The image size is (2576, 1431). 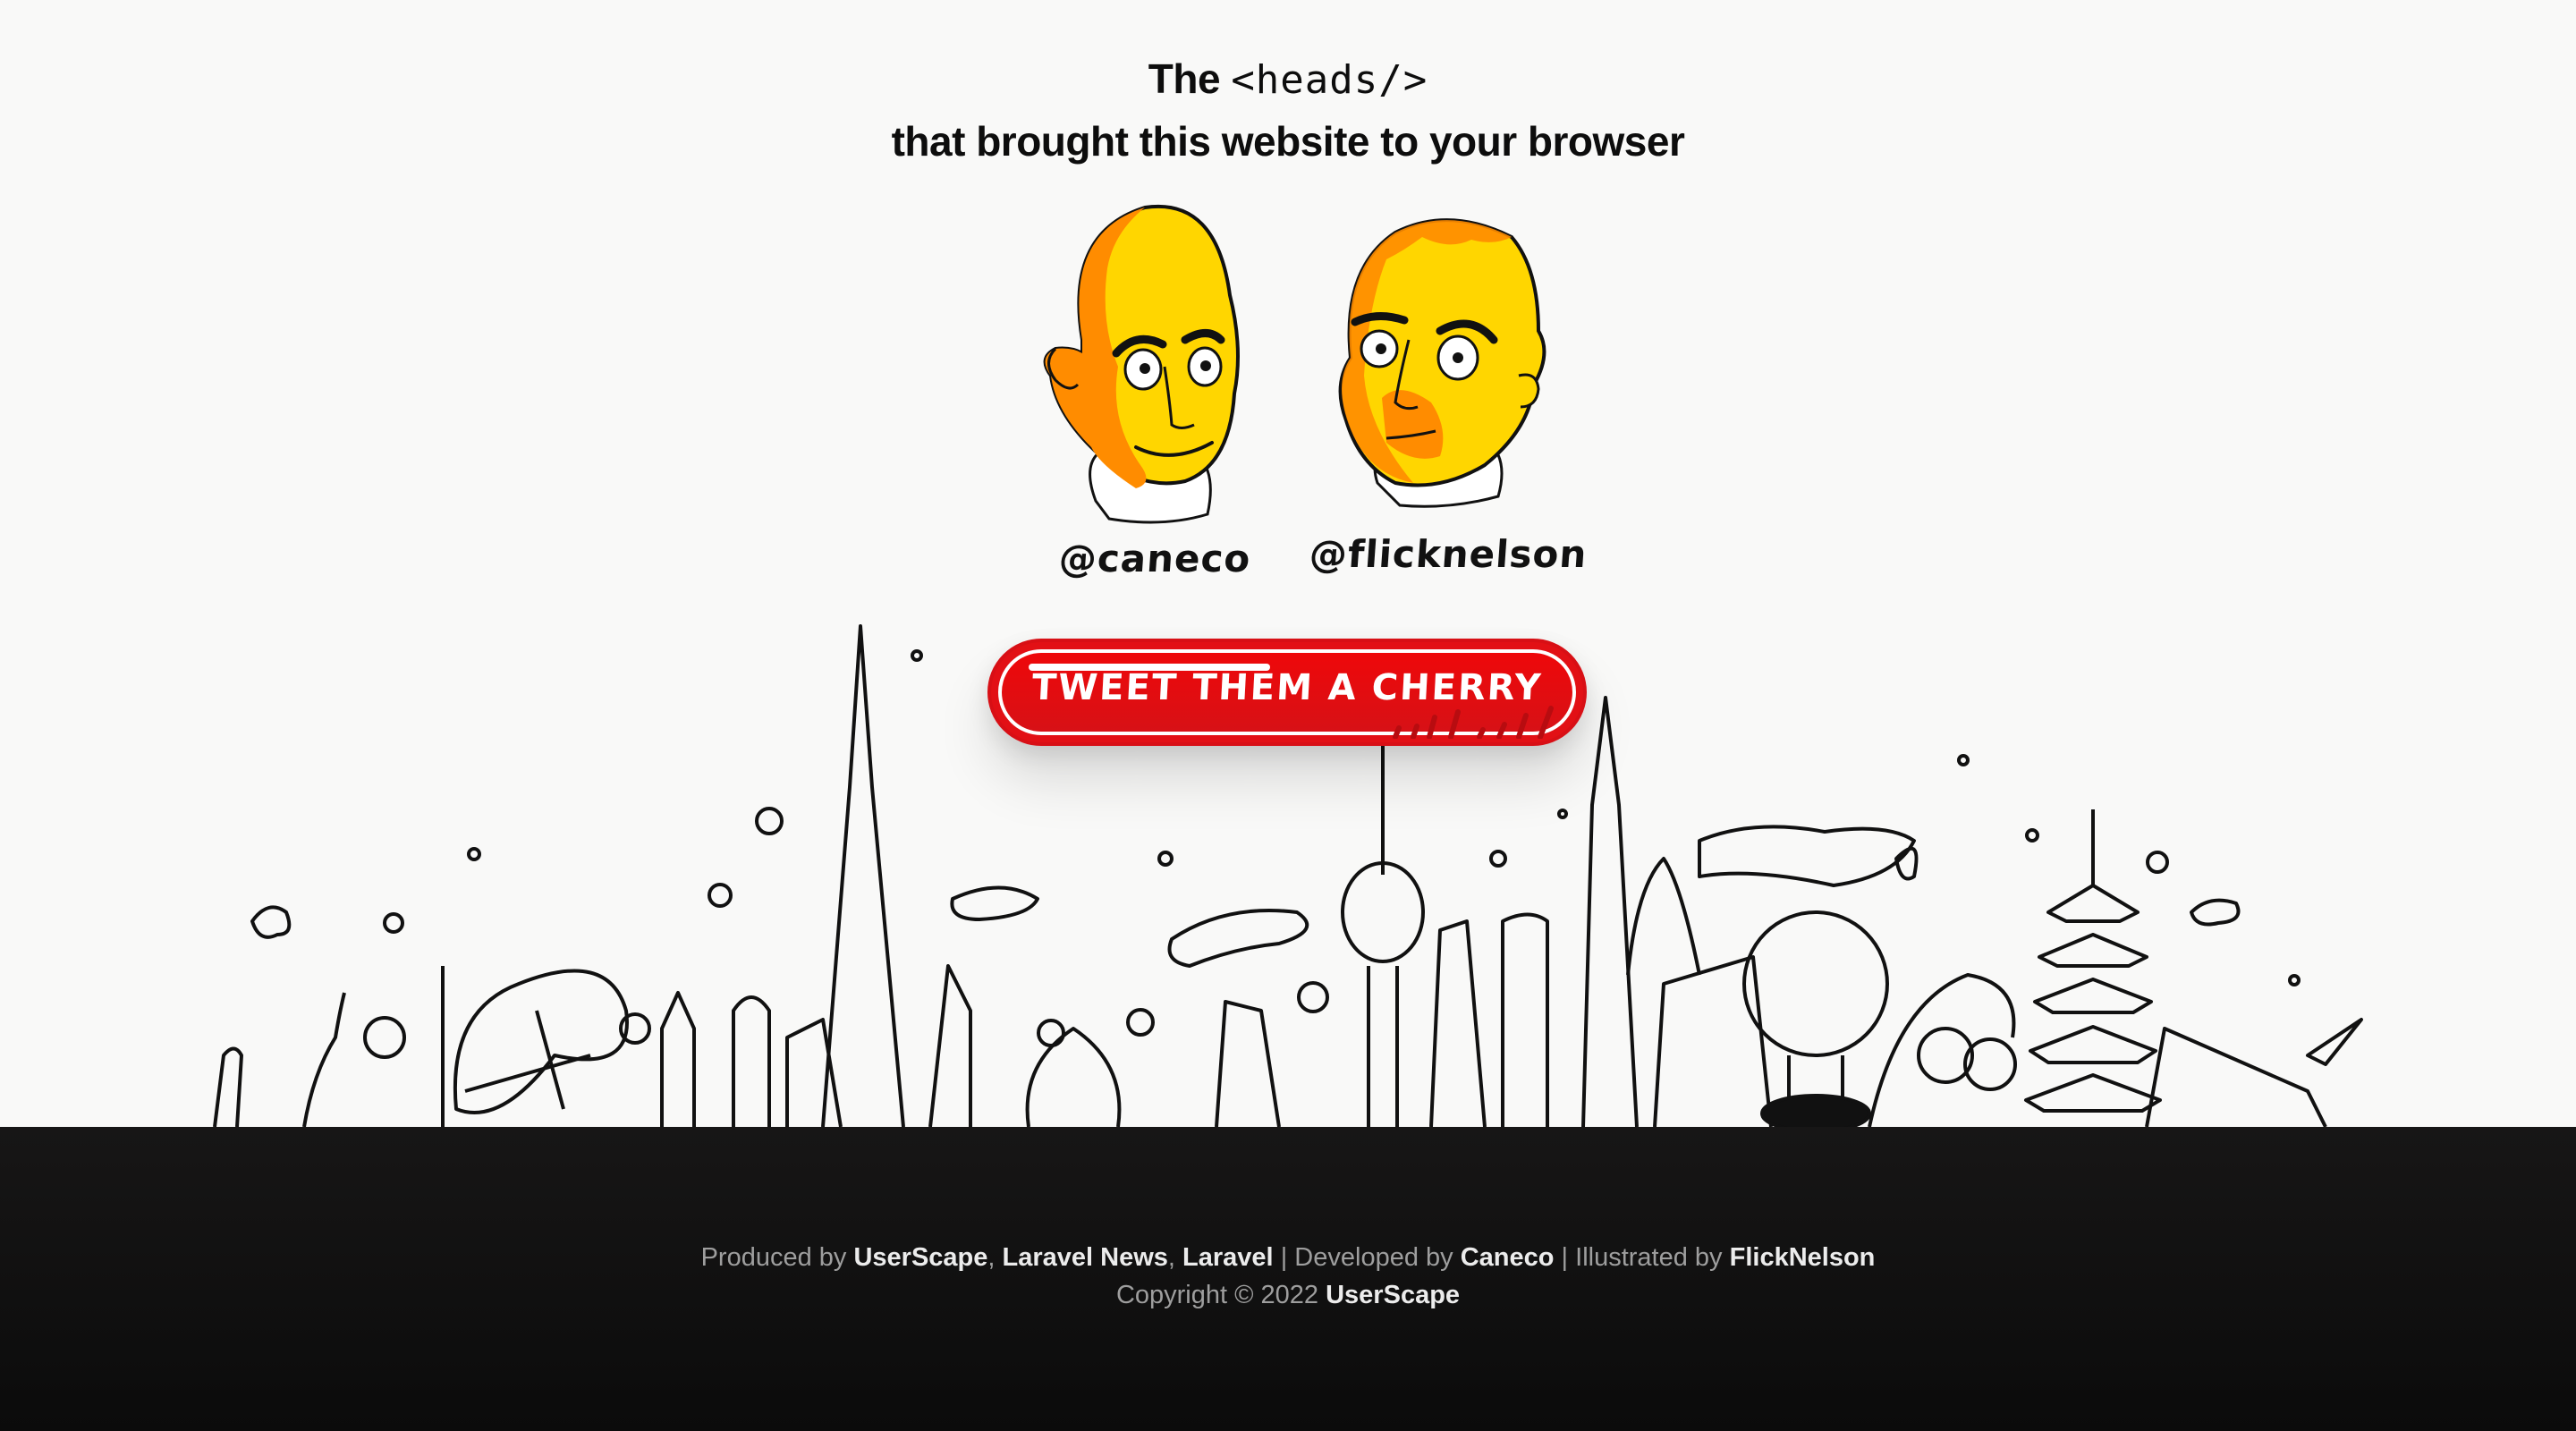 What do you see at coordinates (1713, 1041) in the screenshot?
I see `mailbox` at bounding box center [1713, 1041].